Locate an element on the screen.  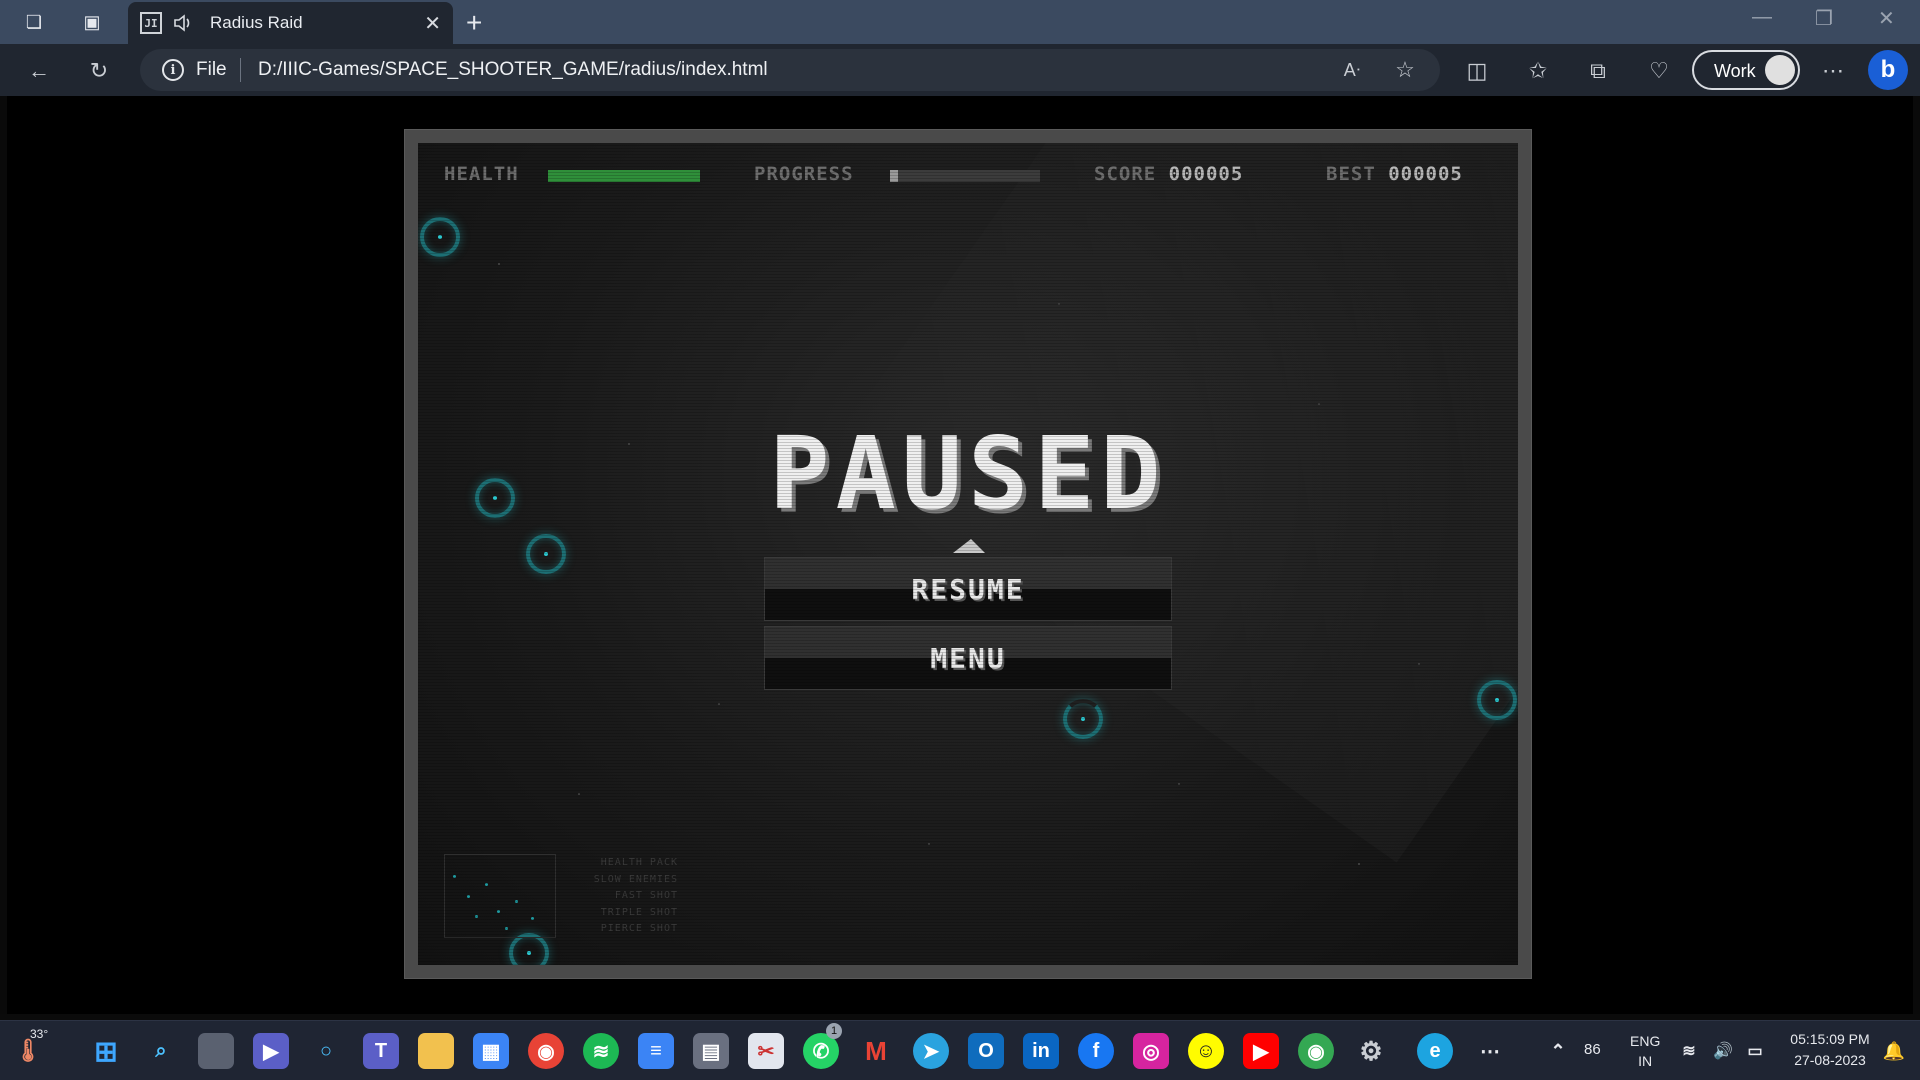
gmail-icon: M is located at coordinates (876, 1051).